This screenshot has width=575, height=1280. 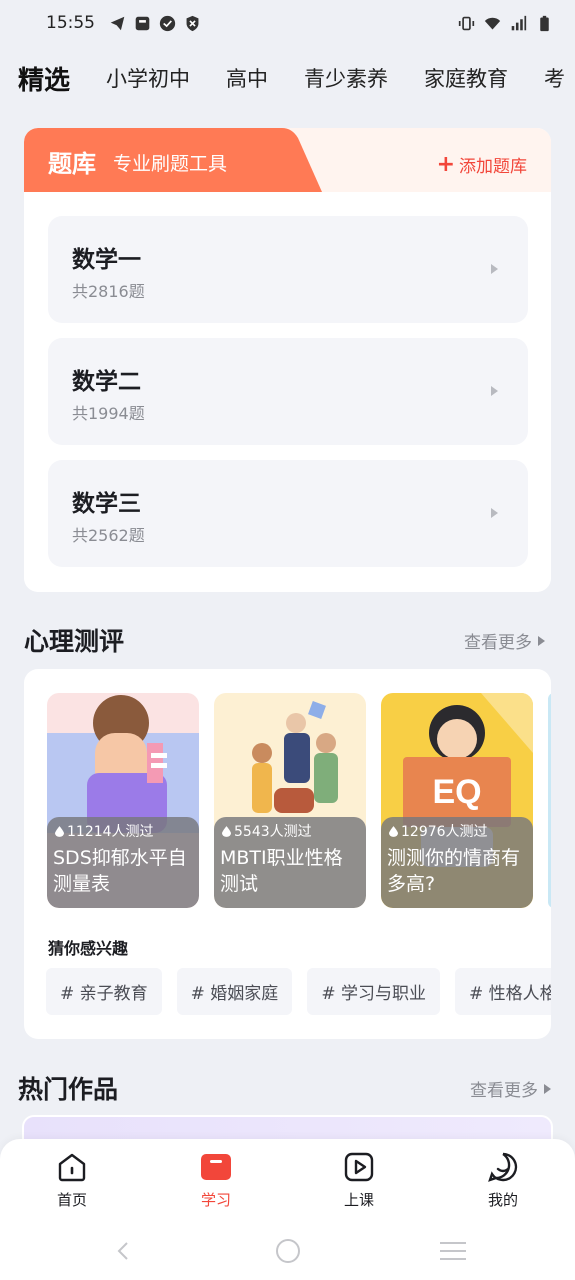 What do you see at coordinates (466, 78) in the screenshot?
I see `tab-family-education: 家庭教育` at bounding box center [466, 78].